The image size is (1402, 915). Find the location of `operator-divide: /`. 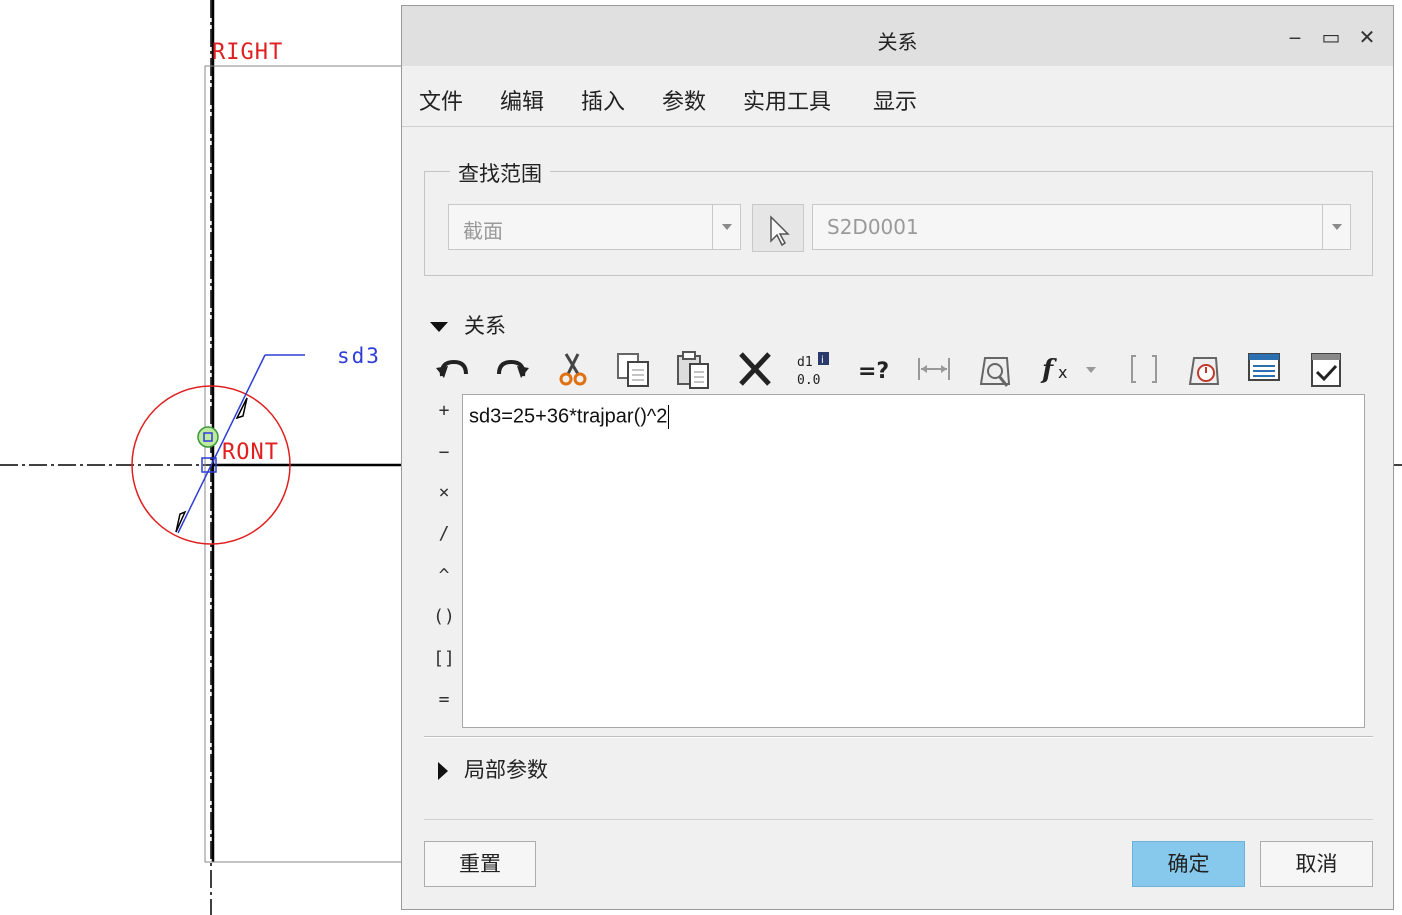

operator-divide: / is located at coordinates (444, 533).